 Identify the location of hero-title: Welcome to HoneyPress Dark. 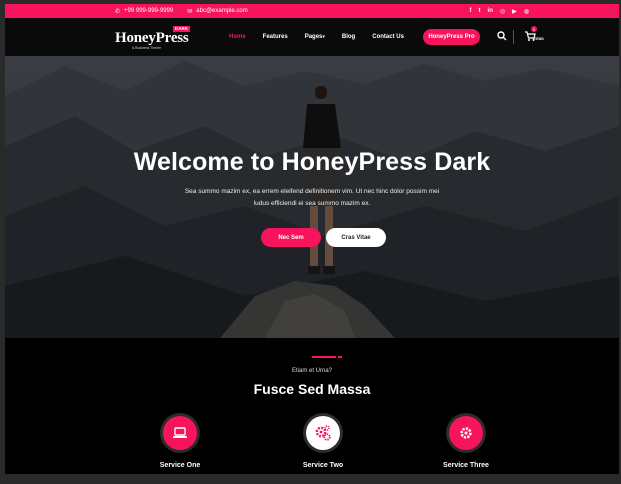
(312, 162).